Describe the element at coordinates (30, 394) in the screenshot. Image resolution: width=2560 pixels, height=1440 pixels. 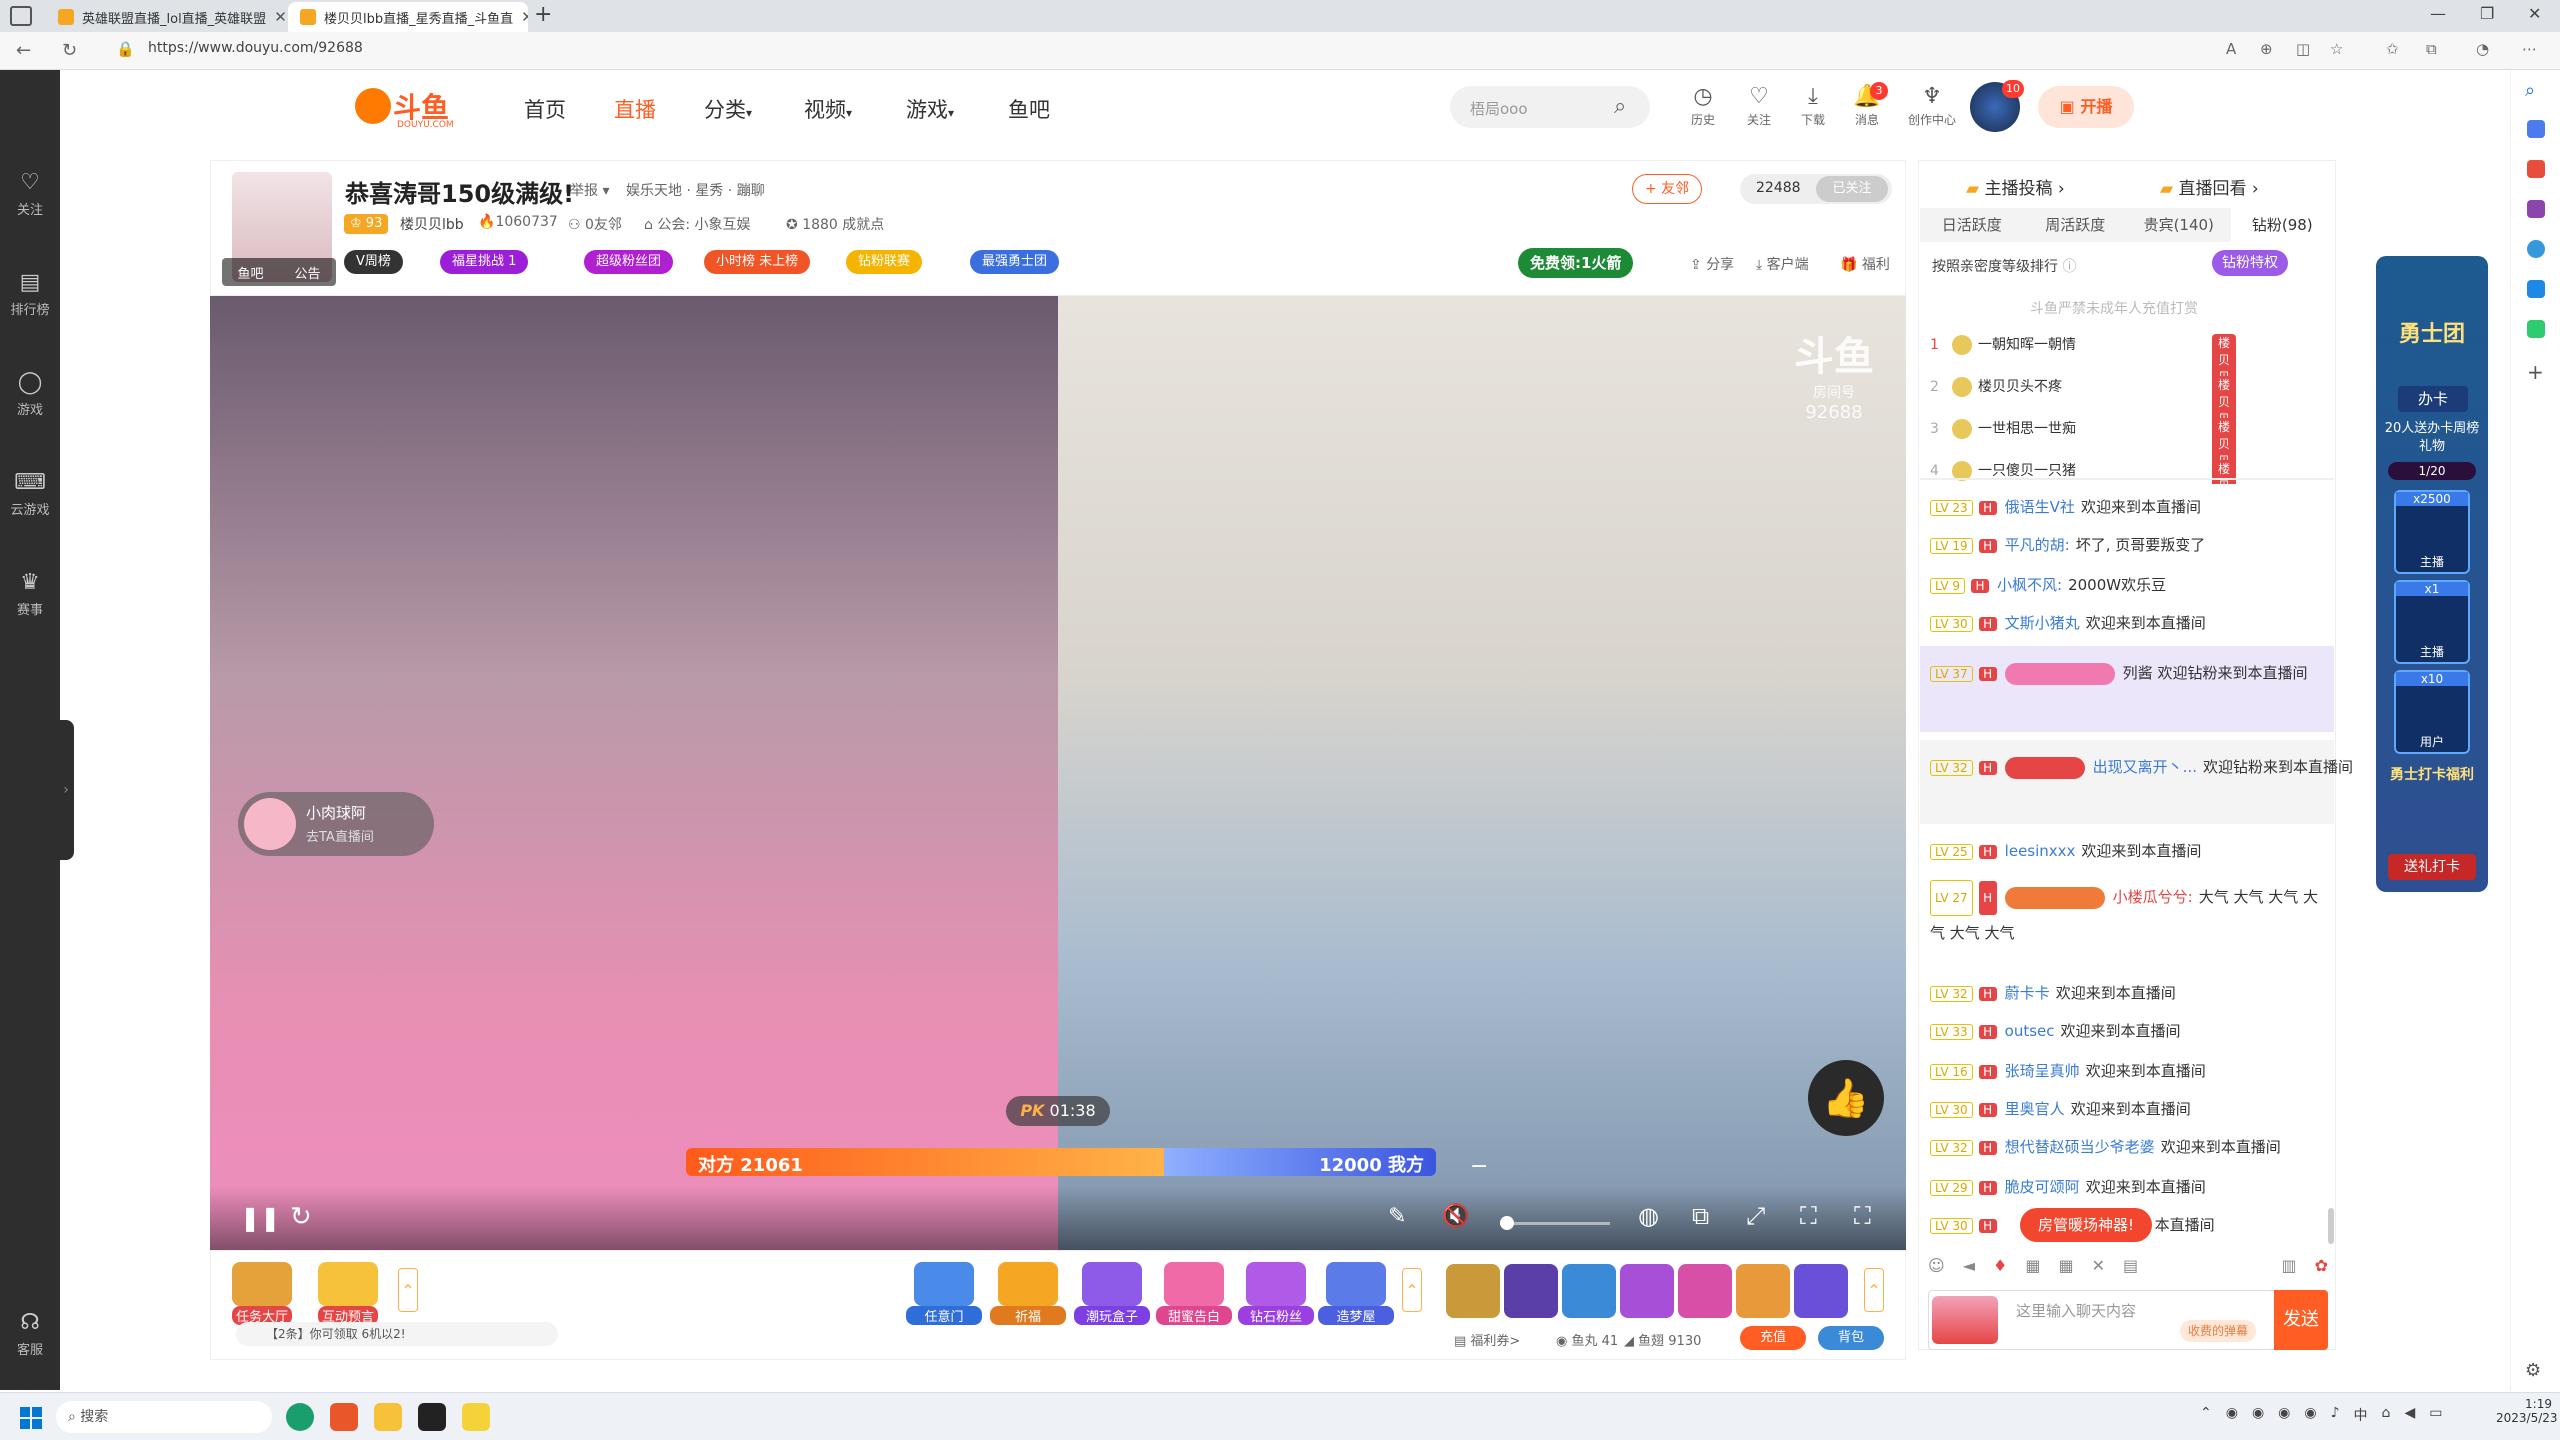
I see `sidebar-item-game: ◯ 游戏` at that location.